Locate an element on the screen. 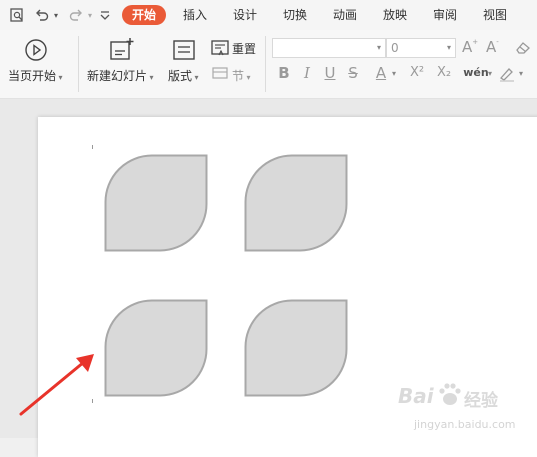 The height and width of the screenshot is (457, 537). superscript-button: X² is located at coordinates (417, 73).